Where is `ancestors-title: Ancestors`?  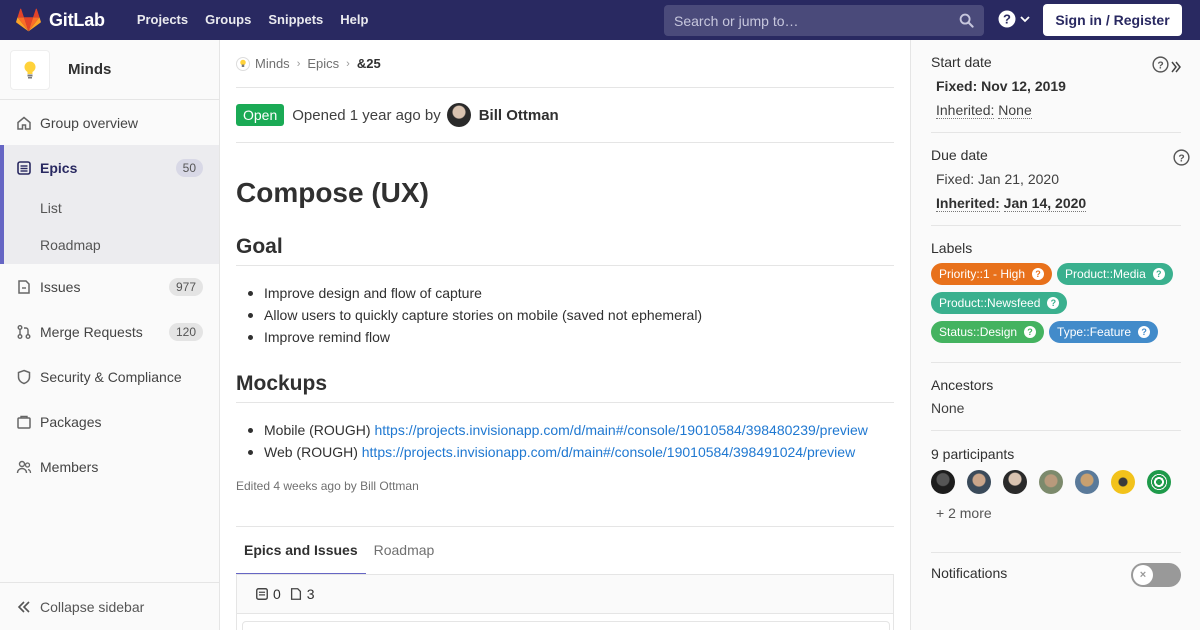 ancestors-title: Ancestors is located at coordinates (962, 385).